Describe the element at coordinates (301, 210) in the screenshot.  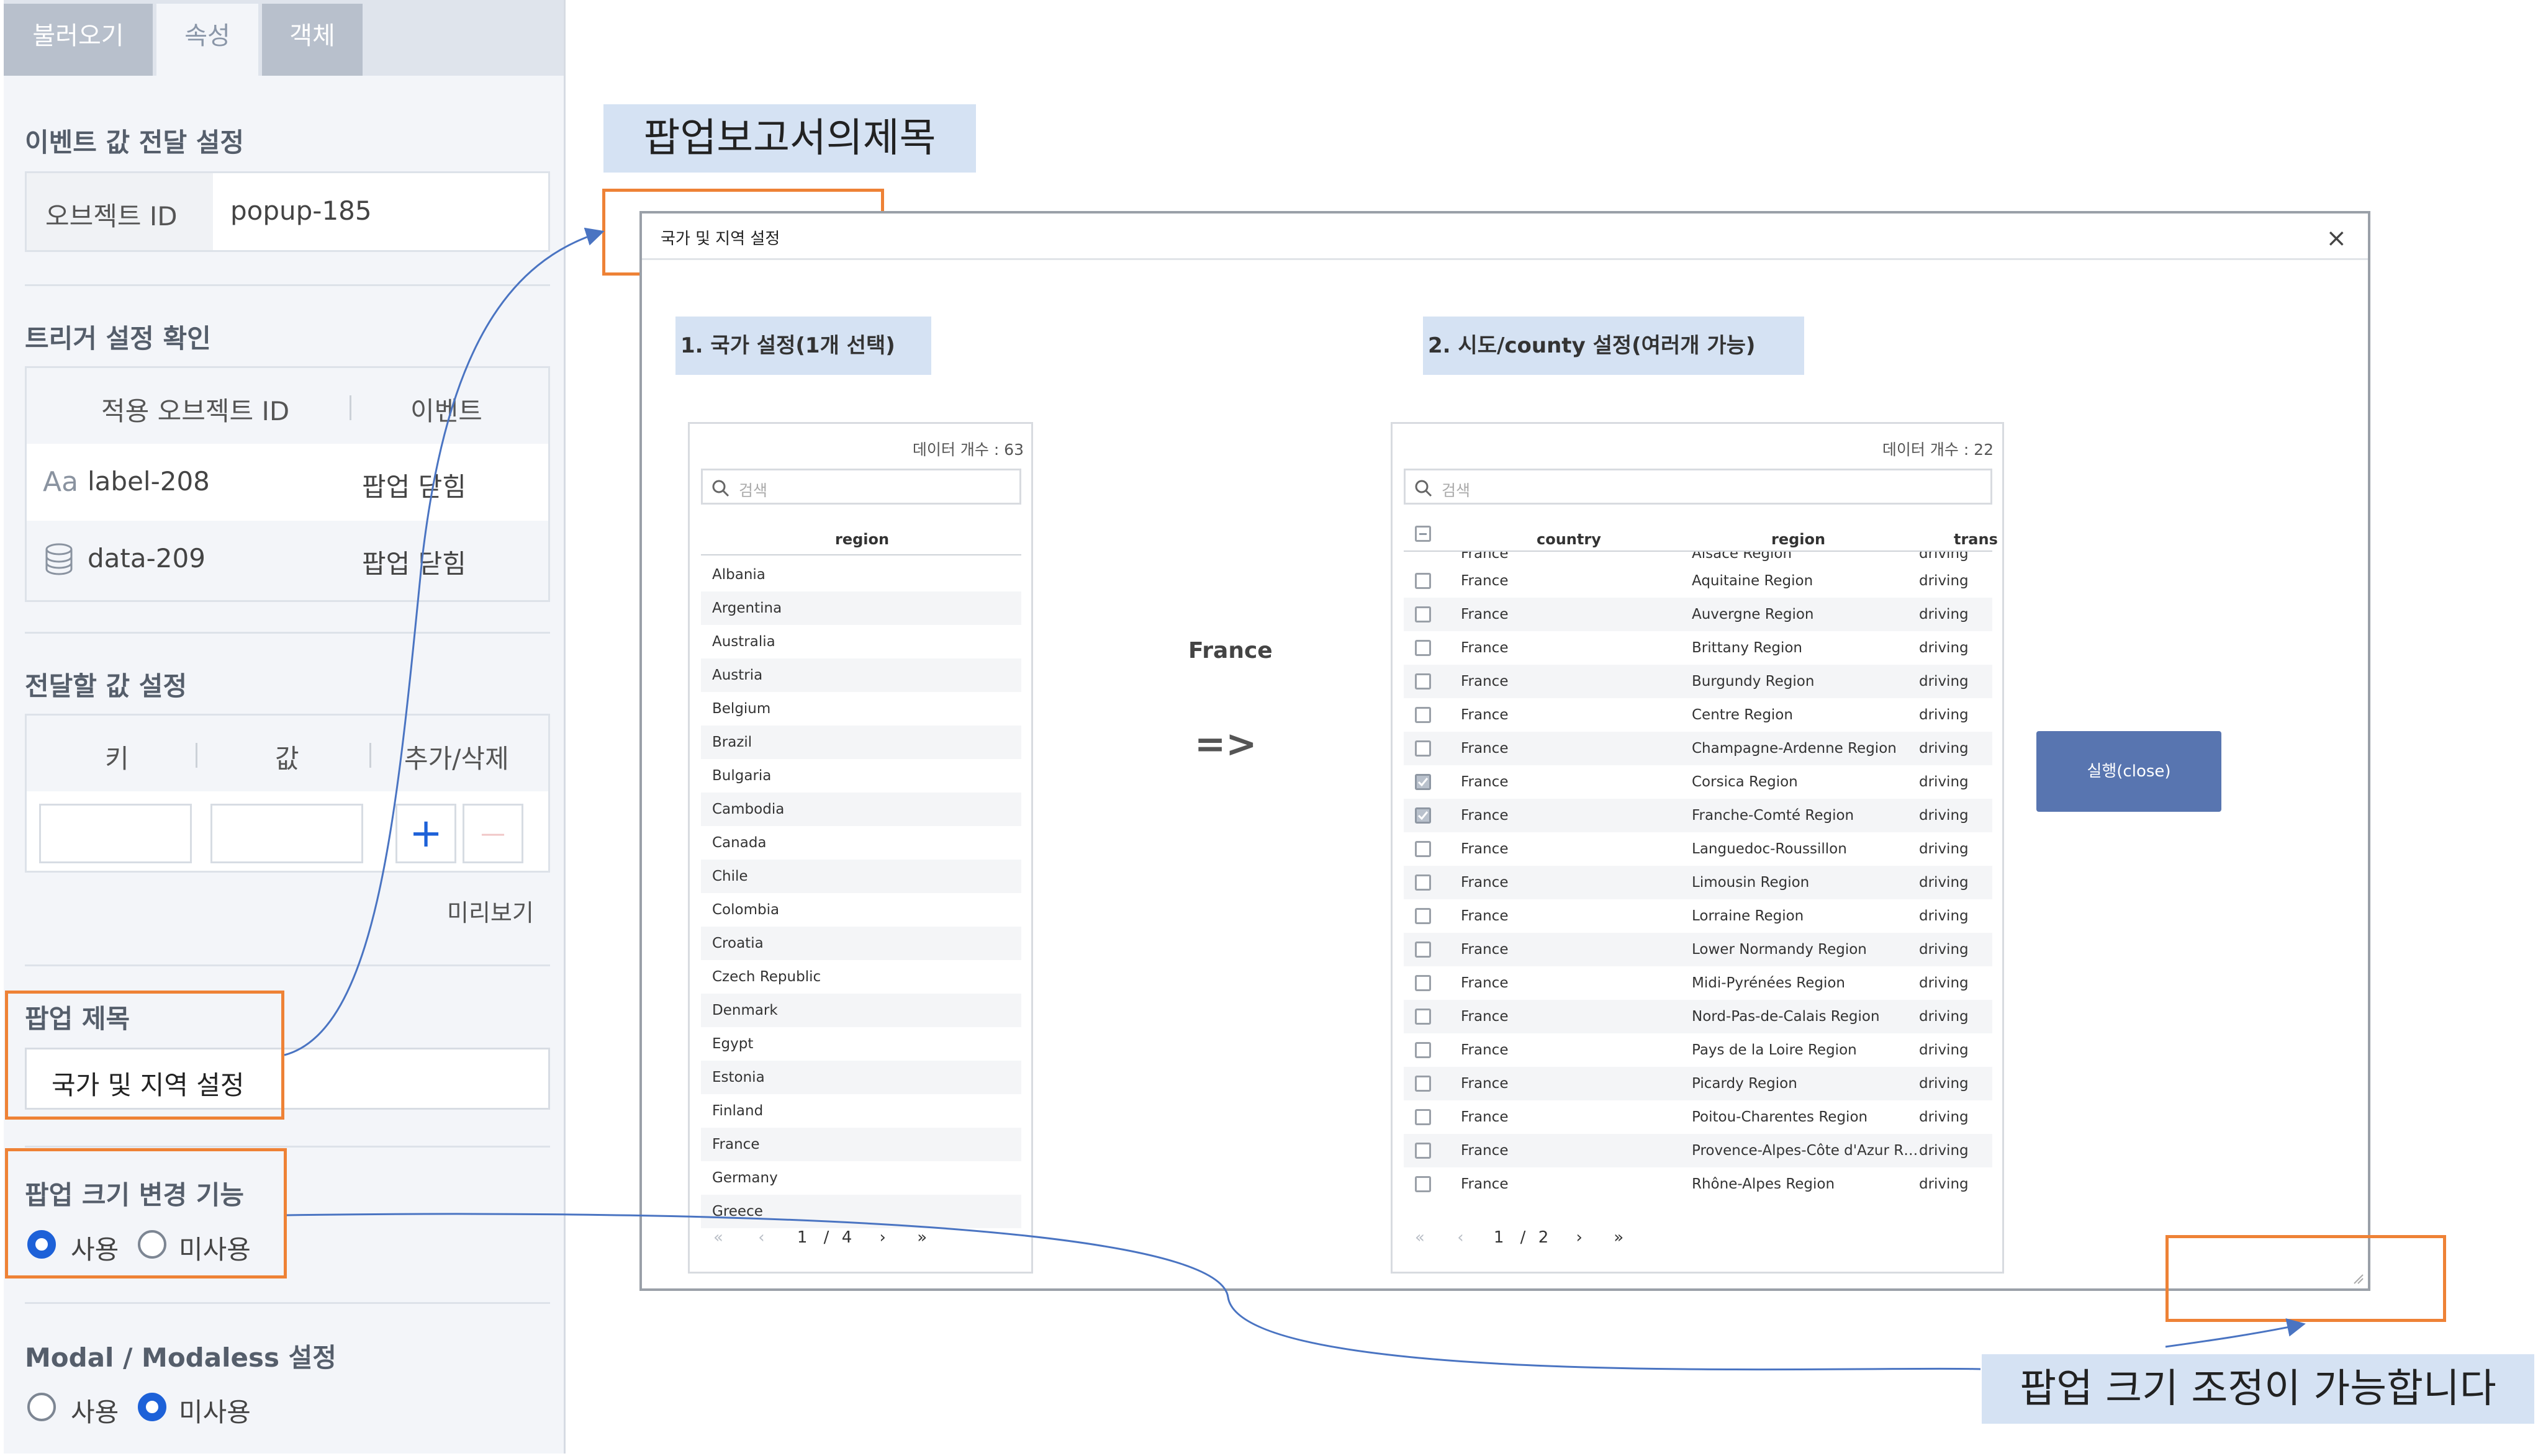
I see `object-id-value: popup-185` at that location.